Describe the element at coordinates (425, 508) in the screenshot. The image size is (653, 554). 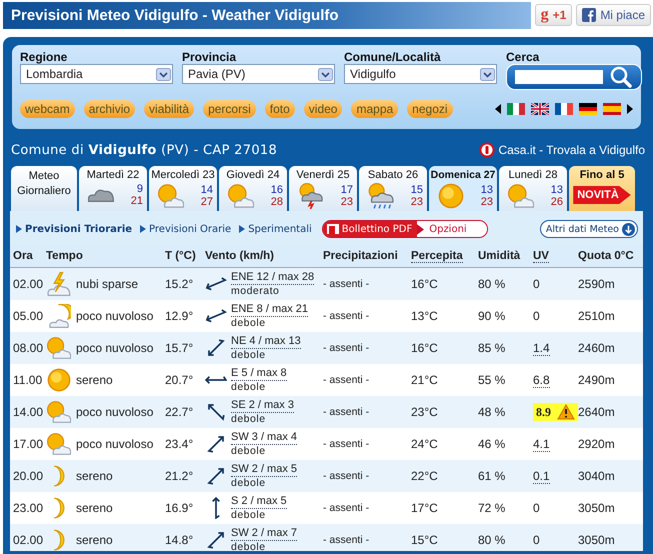
I see `perceived-cell-text: 17°C` at that location.